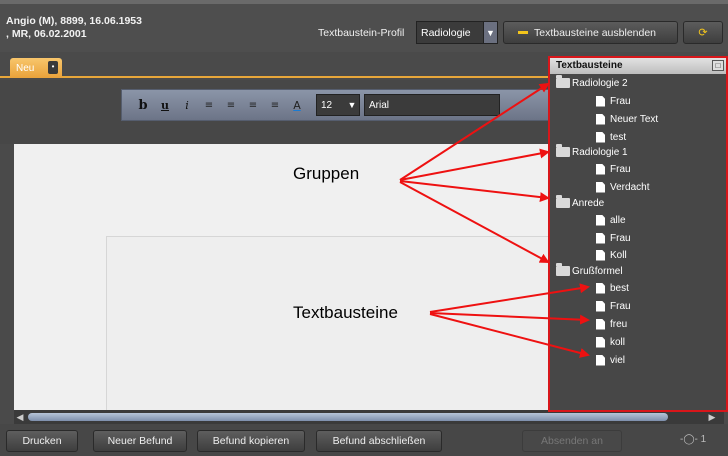 The width and height of the screenshot is (728, 456). What do you see at coordinates (474, 222) in the screenshot?
I see `arrow-to-grussformel` at bounding box center [474, 222].